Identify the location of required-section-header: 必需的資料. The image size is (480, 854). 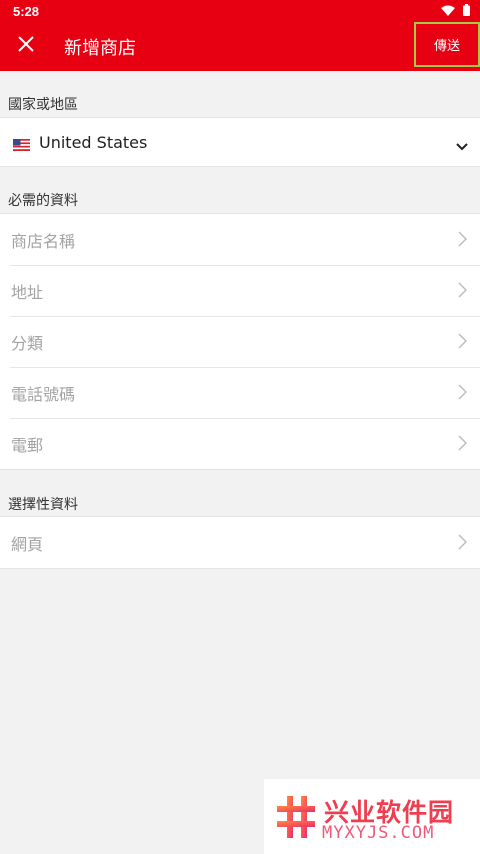
(43, 201).